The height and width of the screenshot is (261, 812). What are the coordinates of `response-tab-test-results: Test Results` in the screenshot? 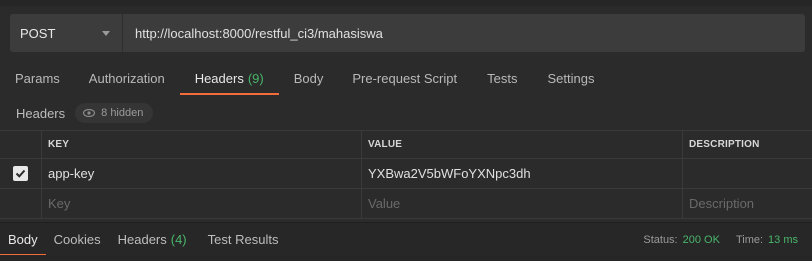 It's located at (243, 239).